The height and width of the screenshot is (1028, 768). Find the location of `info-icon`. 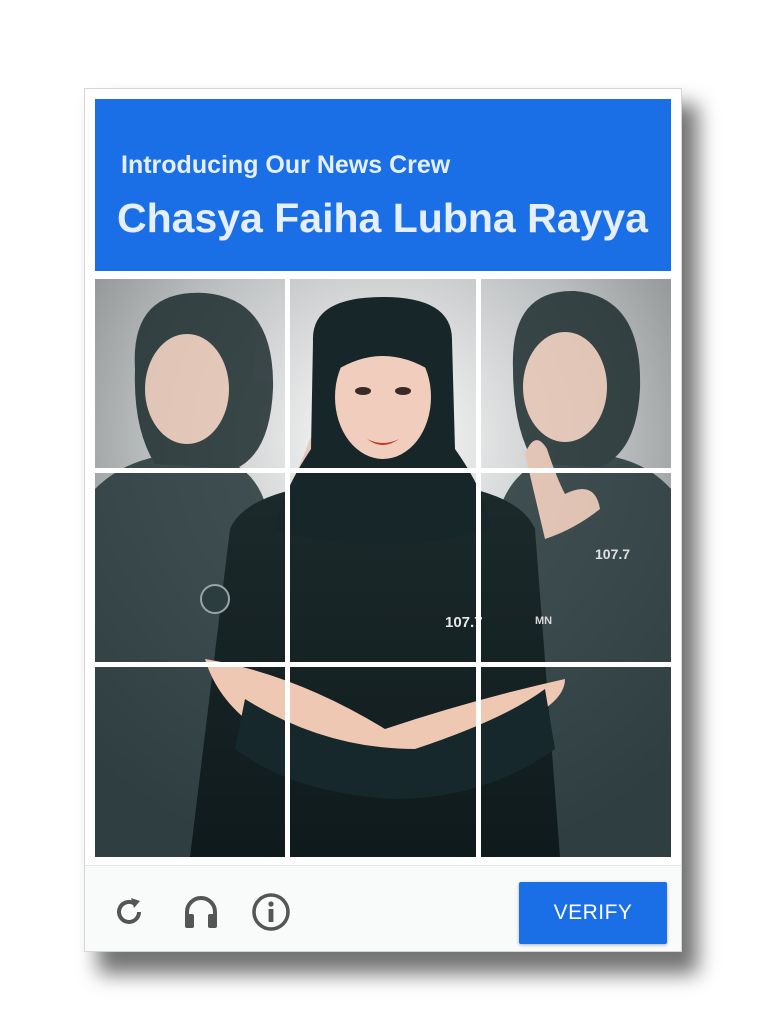

info-icon is located at coordinates (271, 912).